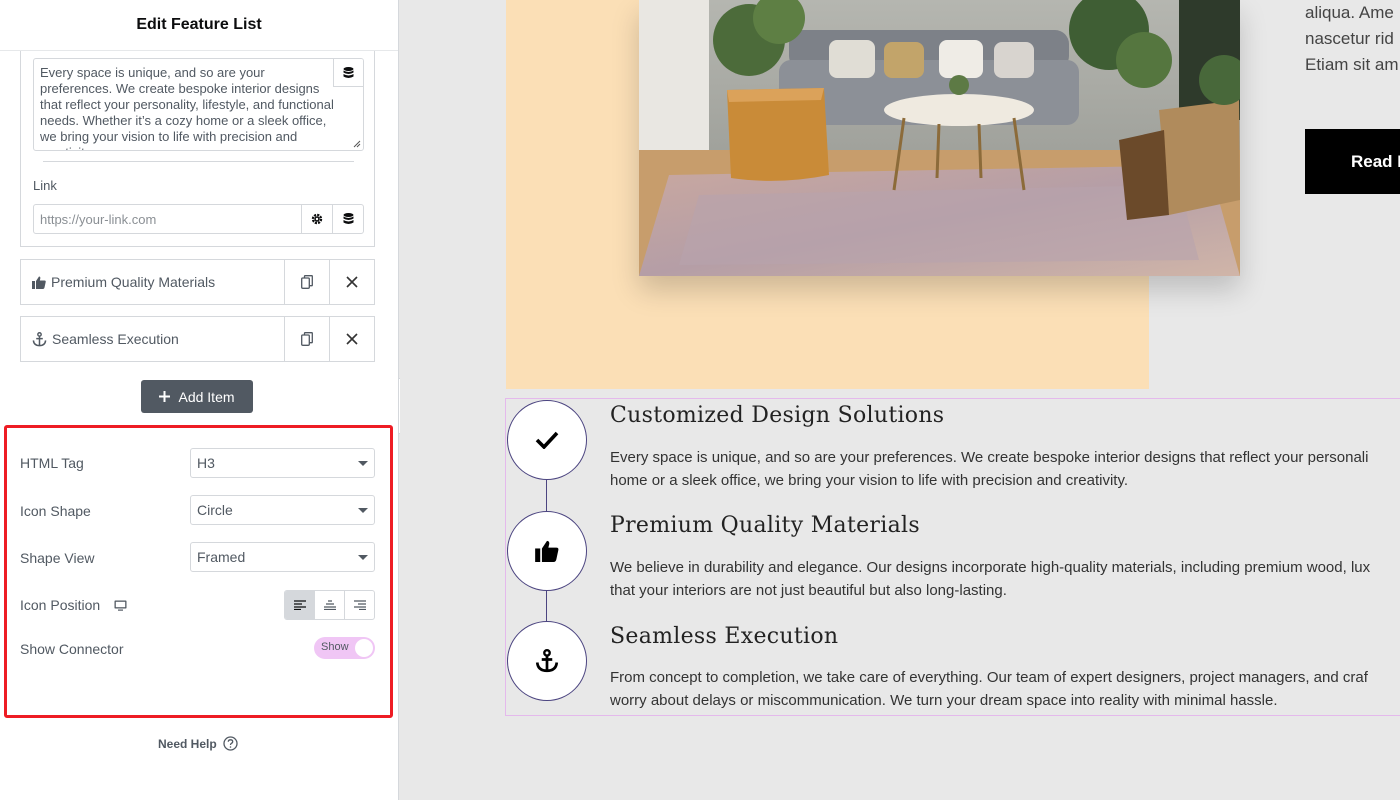 This screenshot has height=800, width=1400. What do you see at coordinates (765, 525) in the screenshot?
I see `feature-title: Premium Quality Materials` at bounding box center [765, 525].